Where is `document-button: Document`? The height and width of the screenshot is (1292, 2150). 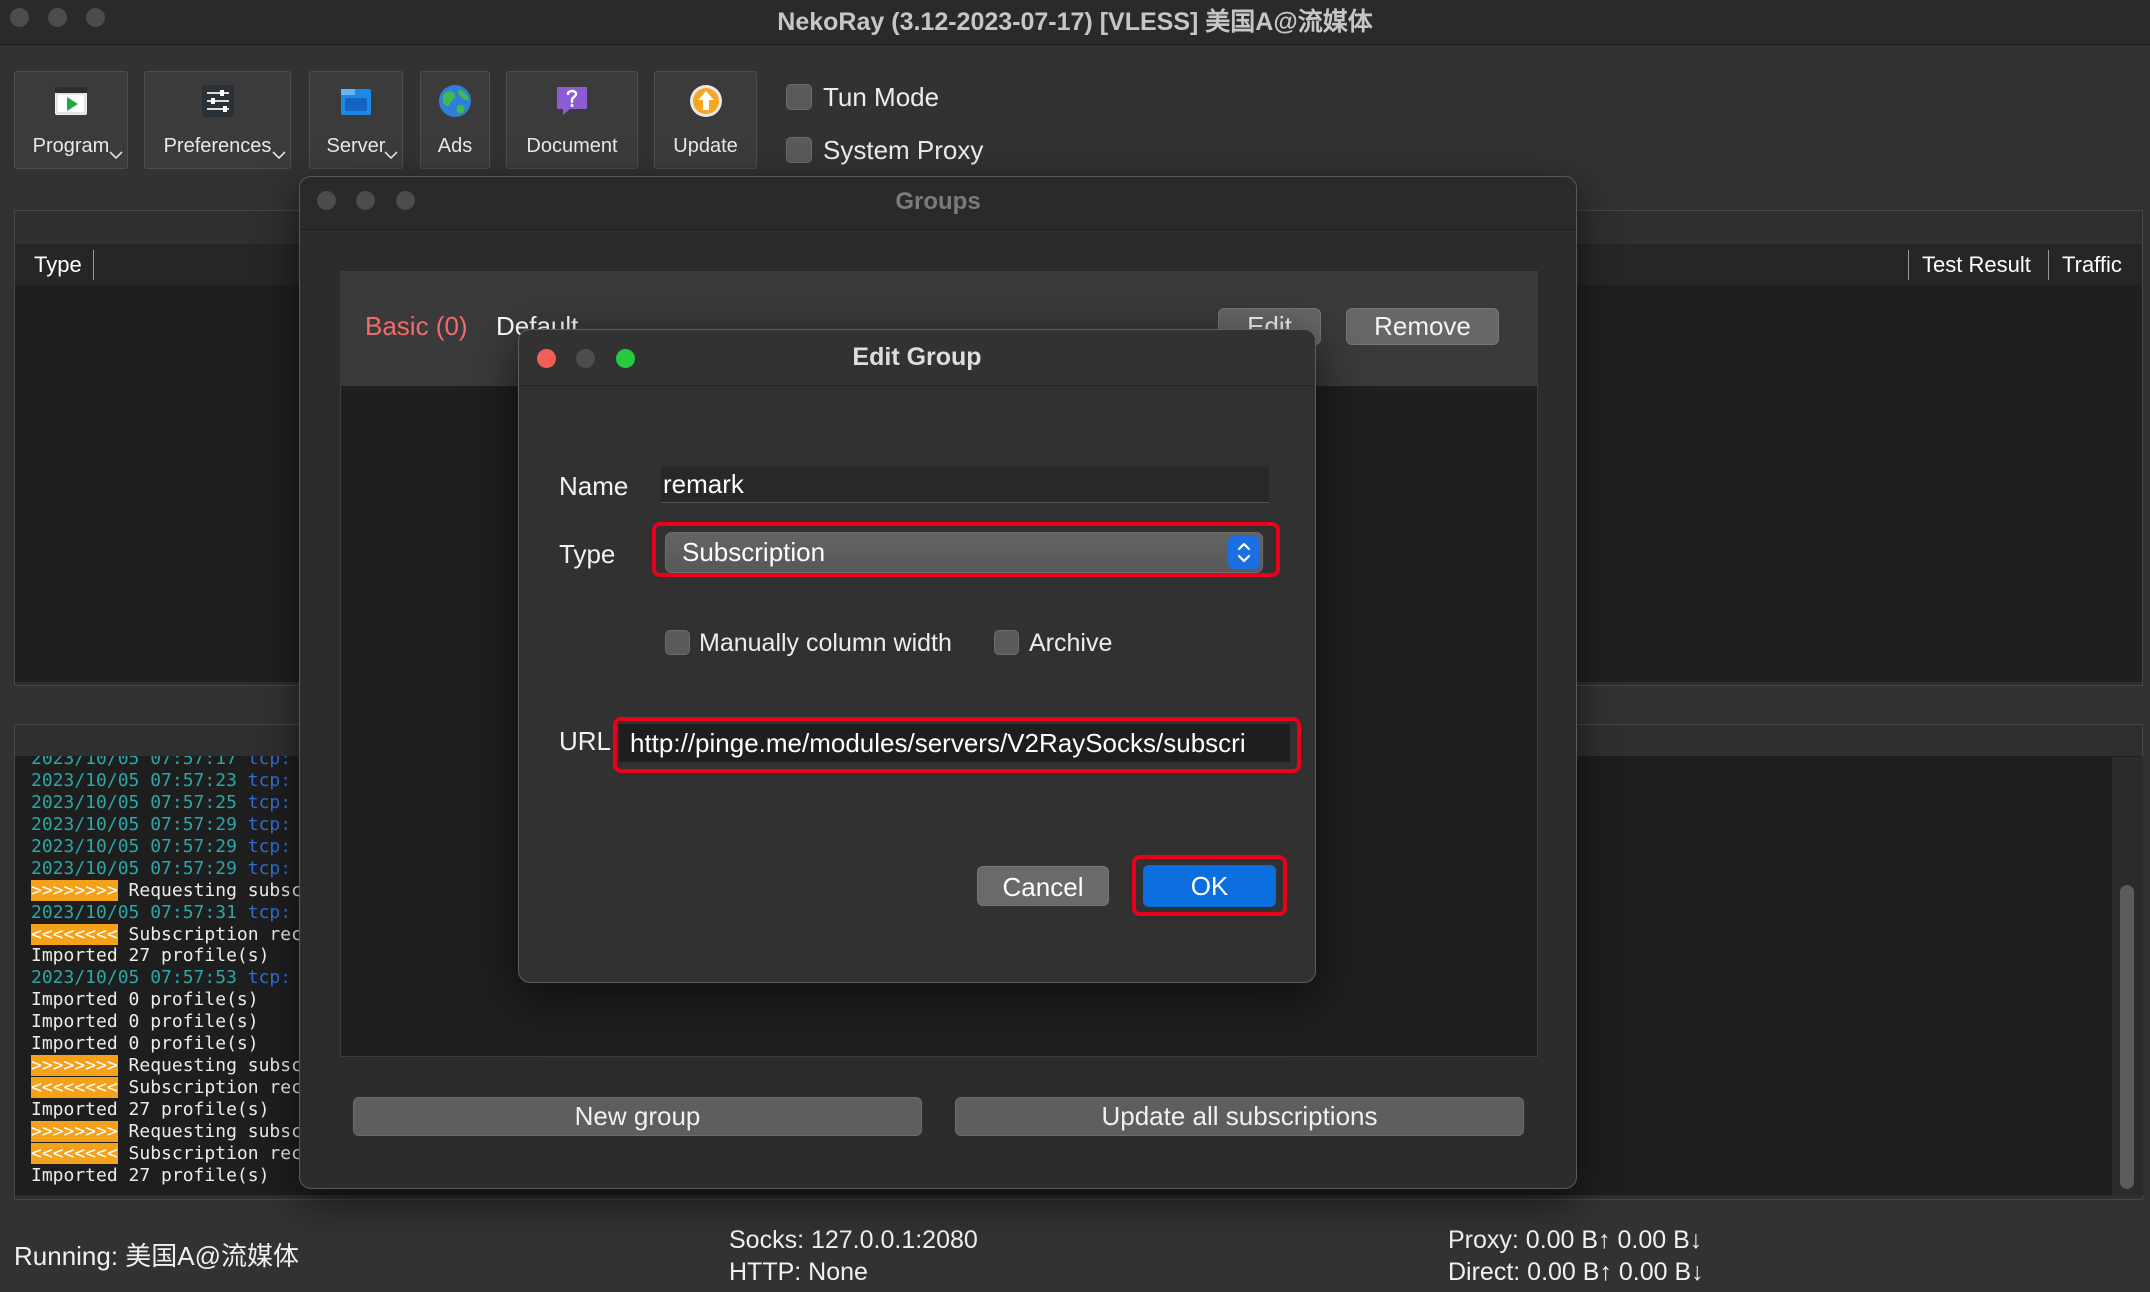 document-button: Document is located at coordinates (572, 120).